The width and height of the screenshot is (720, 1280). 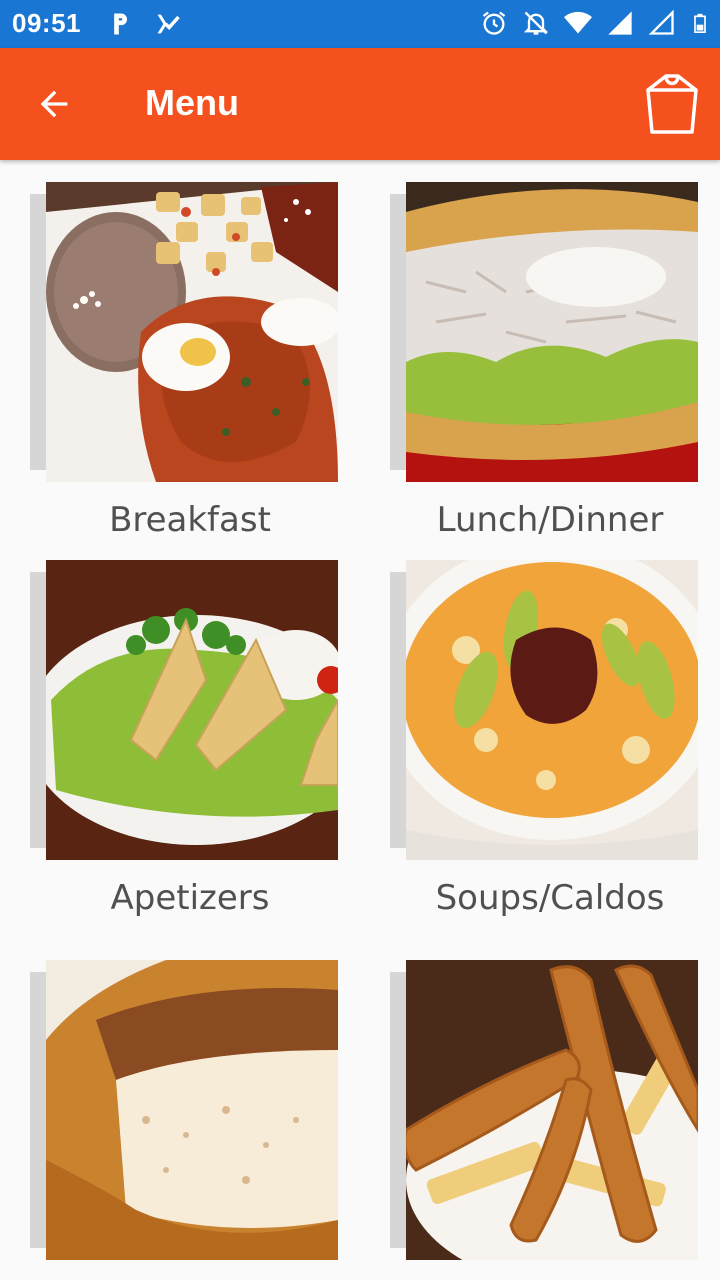 I want to click on status-left-icons, so click(x=144, y=24).